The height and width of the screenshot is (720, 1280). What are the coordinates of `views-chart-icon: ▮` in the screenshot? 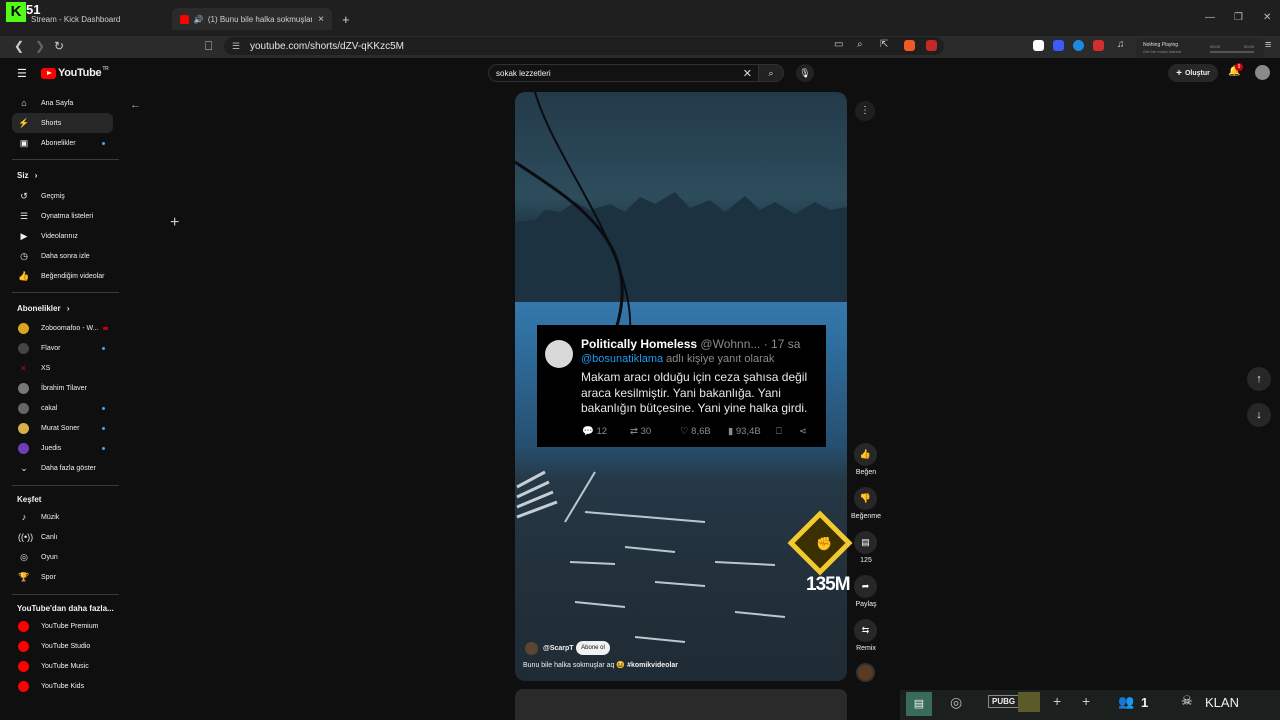 It's located at (731, 431).